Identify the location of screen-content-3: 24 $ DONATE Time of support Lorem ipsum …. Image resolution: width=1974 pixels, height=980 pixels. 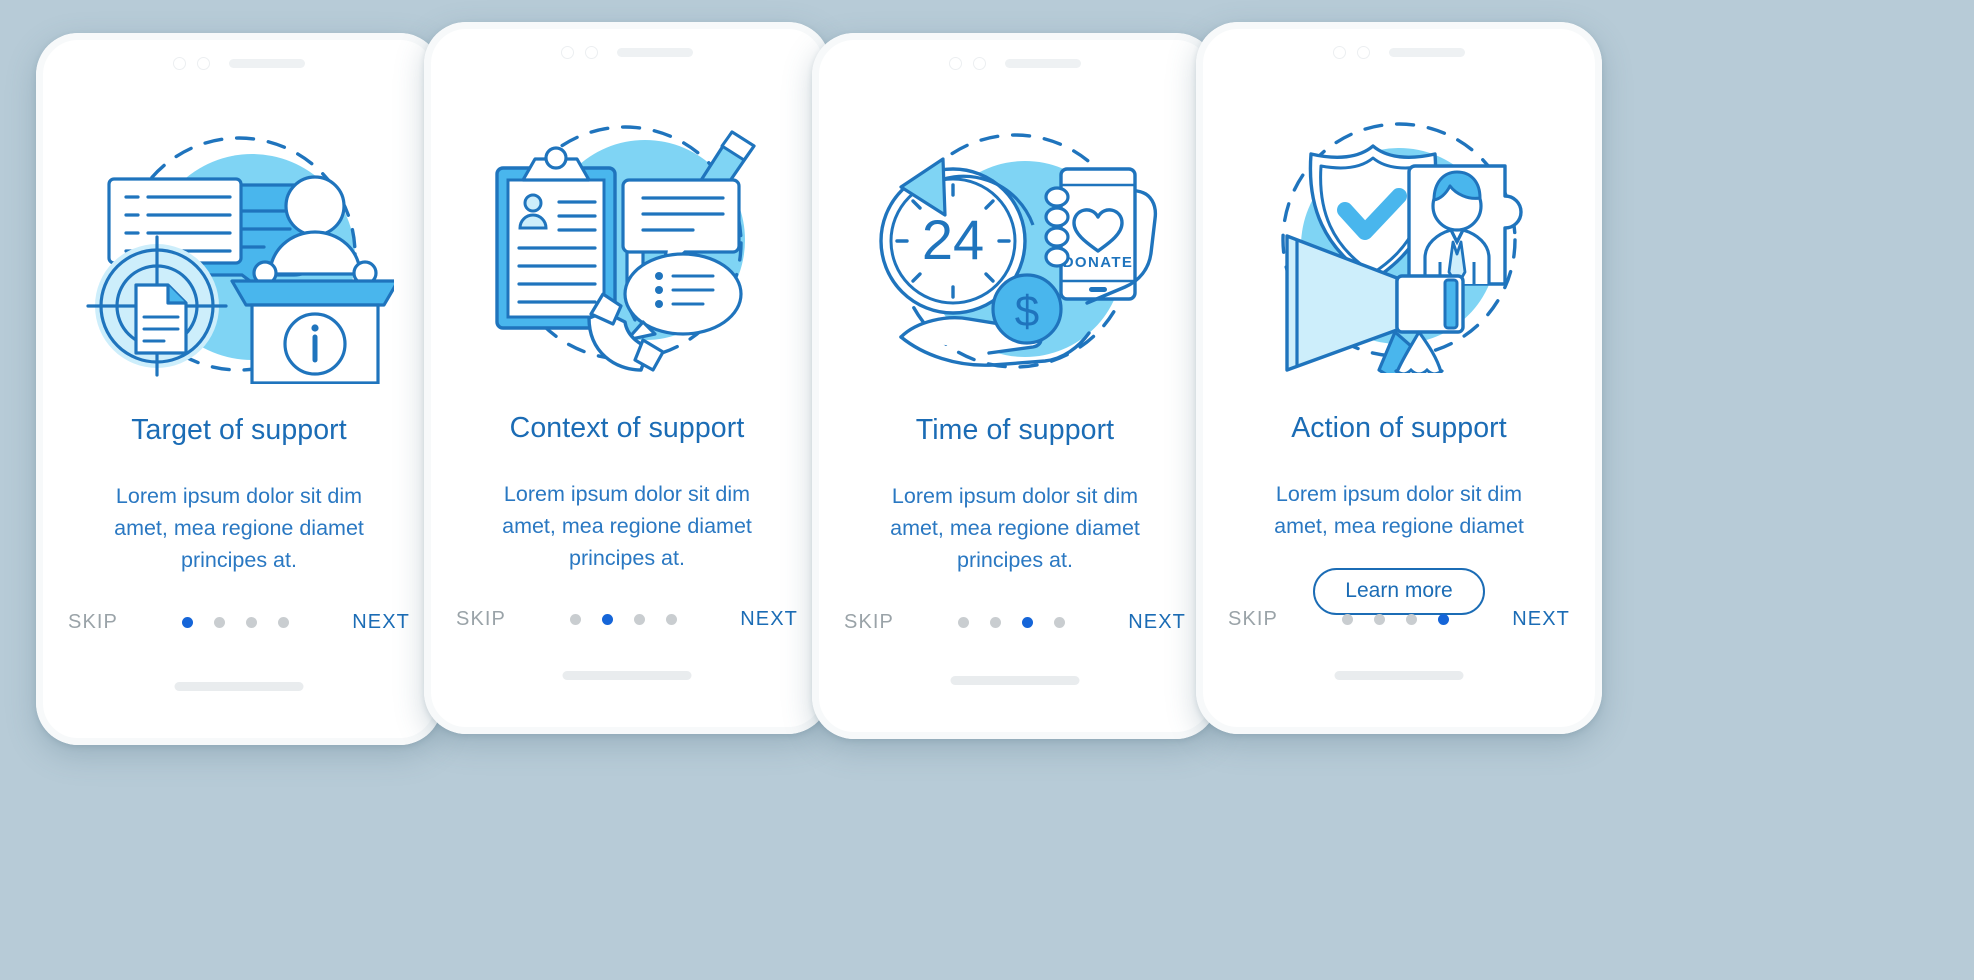
(1015, 386).